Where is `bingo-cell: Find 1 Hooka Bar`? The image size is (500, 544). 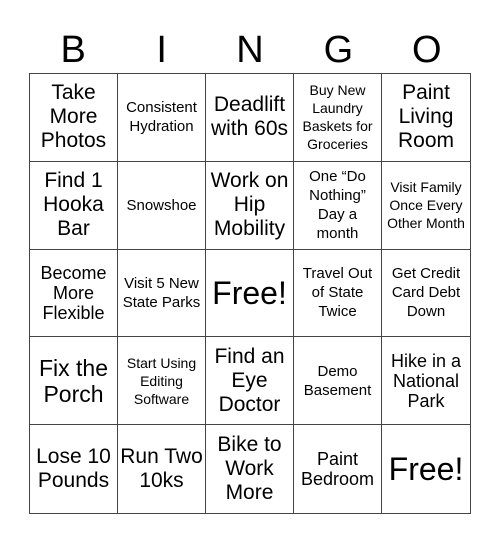
bingo-cell: Find 1 Hooka Bar is located at coordinates (74, 205).